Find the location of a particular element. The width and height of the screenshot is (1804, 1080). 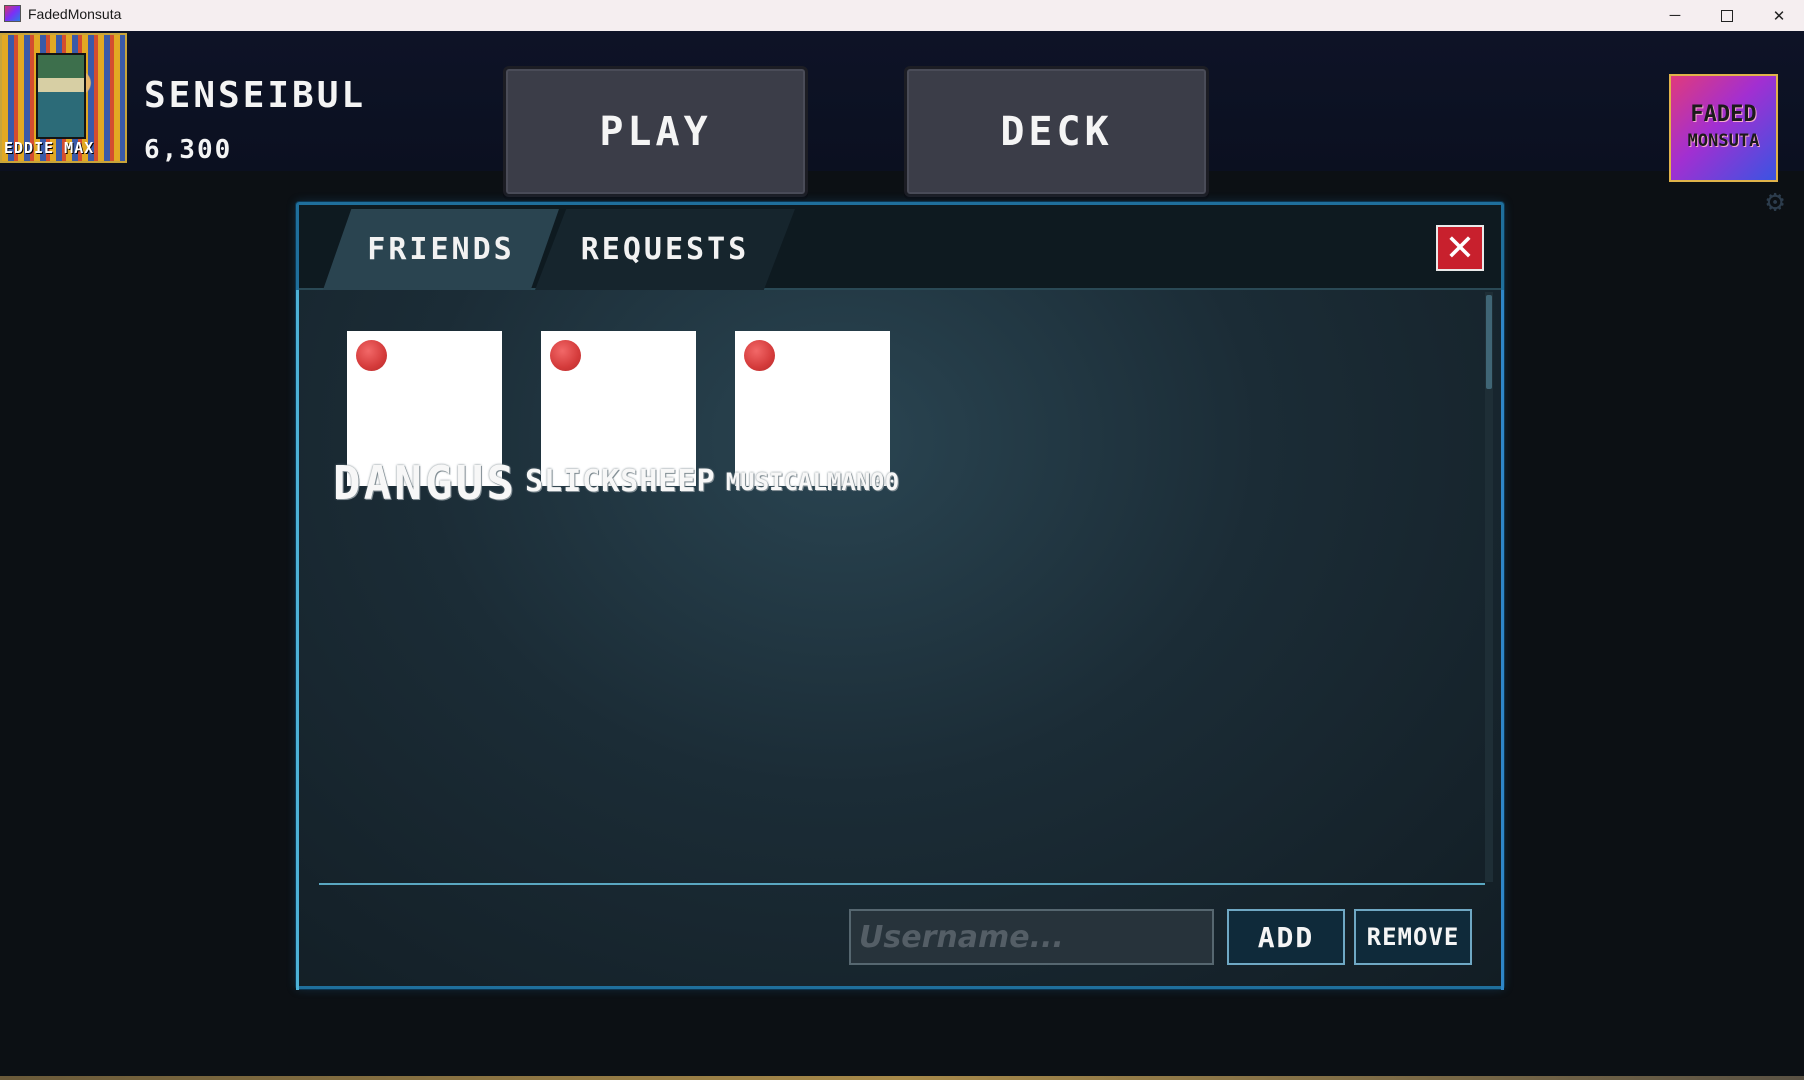

player-avatar: EDDIE MAX is located at coordinates (63, 98).